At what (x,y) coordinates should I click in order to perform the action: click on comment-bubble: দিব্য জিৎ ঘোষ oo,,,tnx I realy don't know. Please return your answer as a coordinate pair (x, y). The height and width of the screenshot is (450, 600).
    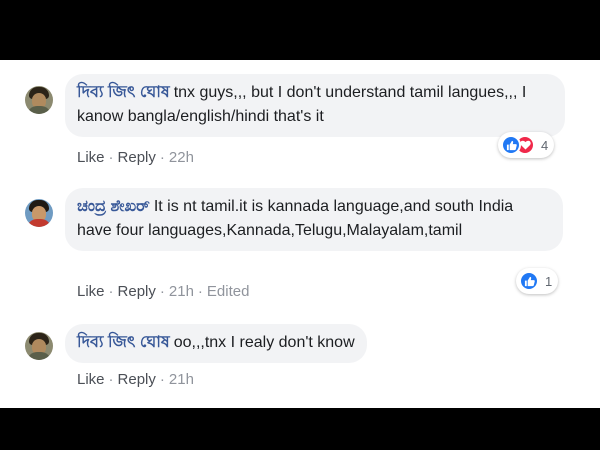
    Looking at the image, I should click on (216, 343).